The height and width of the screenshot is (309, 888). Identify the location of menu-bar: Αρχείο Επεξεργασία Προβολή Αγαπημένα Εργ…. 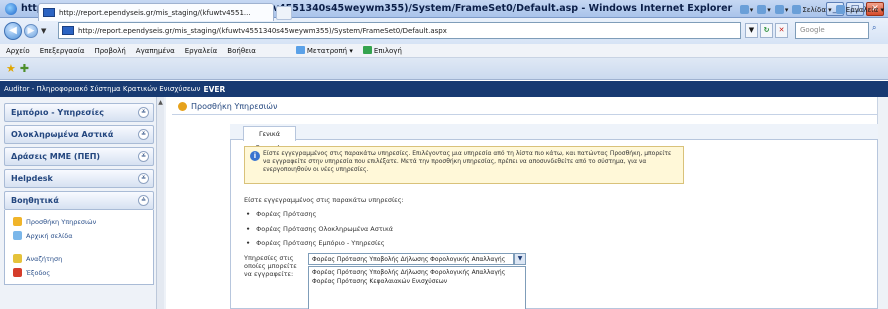
(444, 51).